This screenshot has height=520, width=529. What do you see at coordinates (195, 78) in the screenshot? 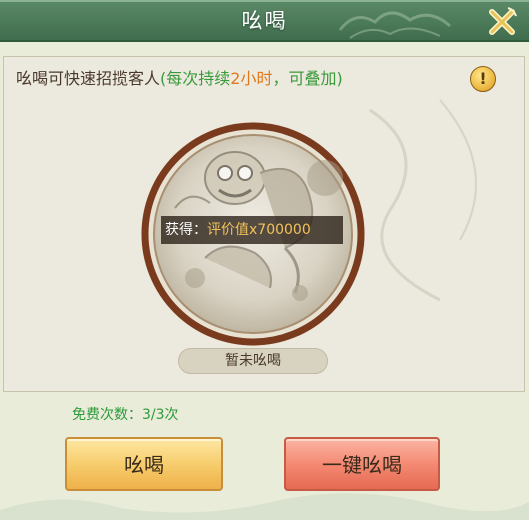
I see `description-note-prefix: (每次持续` at bounding box center [195, 78].